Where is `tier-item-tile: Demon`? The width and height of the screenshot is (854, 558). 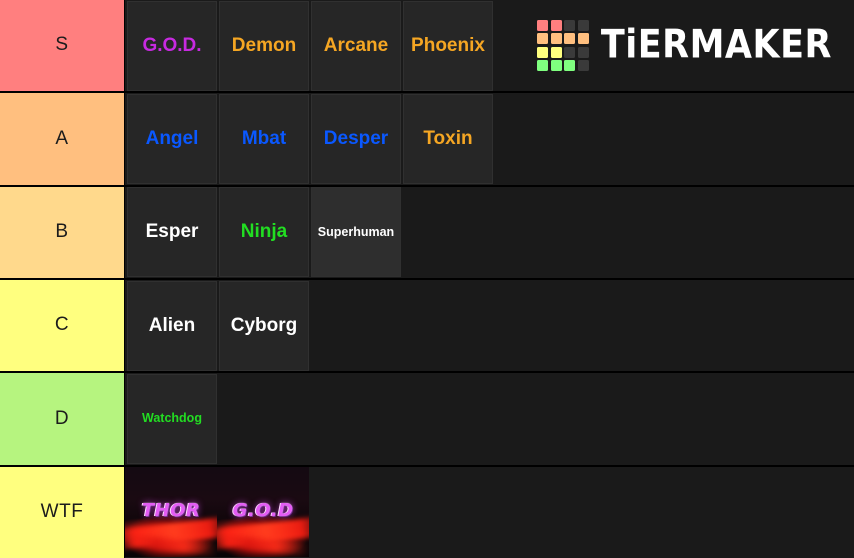
tier-item-tile: Demon is located at coordinates (264, 45).